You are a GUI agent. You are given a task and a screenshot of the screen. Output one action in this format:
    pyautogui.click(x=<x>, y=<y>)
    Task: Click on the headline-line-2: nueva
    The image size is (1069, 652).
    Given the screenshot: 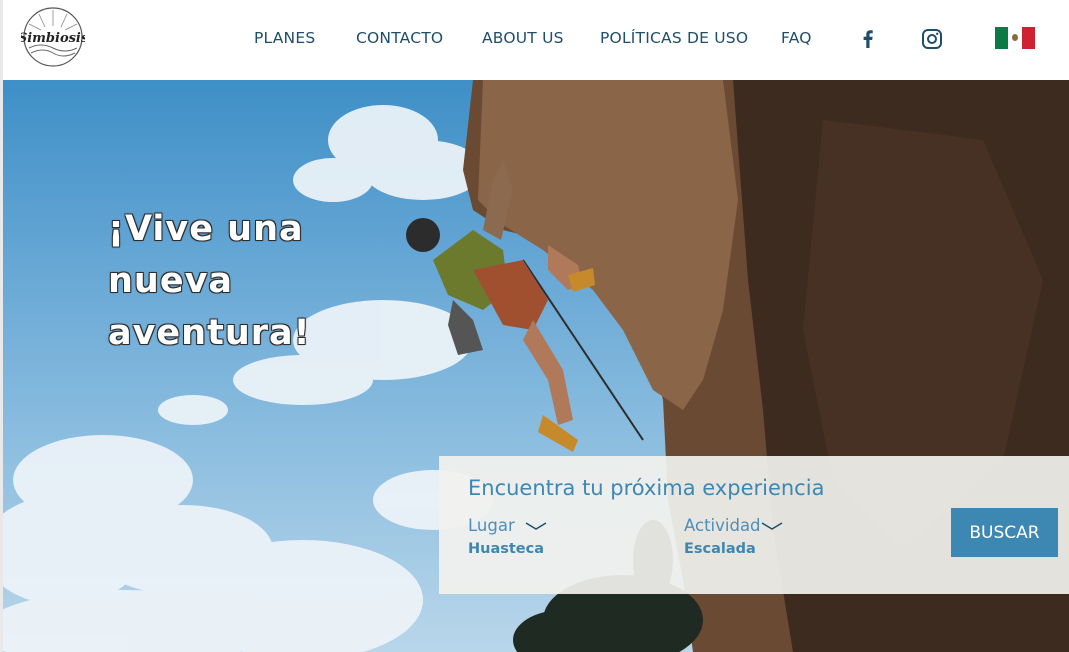 What is the action you would take?
    pyautogui.click(x=171, y=281)
    